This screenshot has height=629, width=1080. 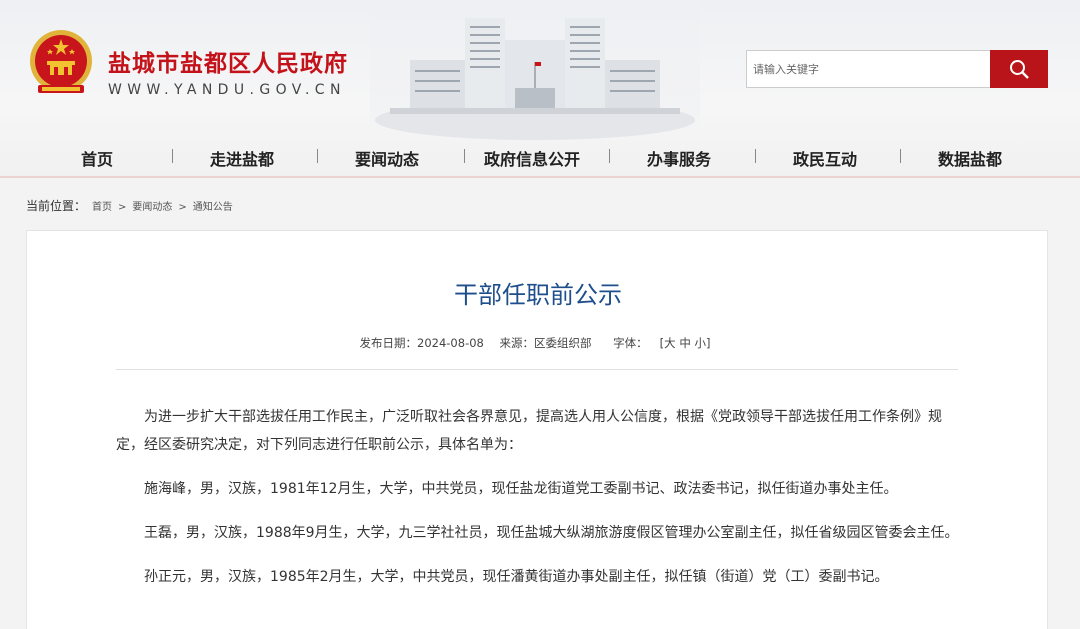 I want to click on nav-item-news: 要闻动态, so click(x=387, y=158).